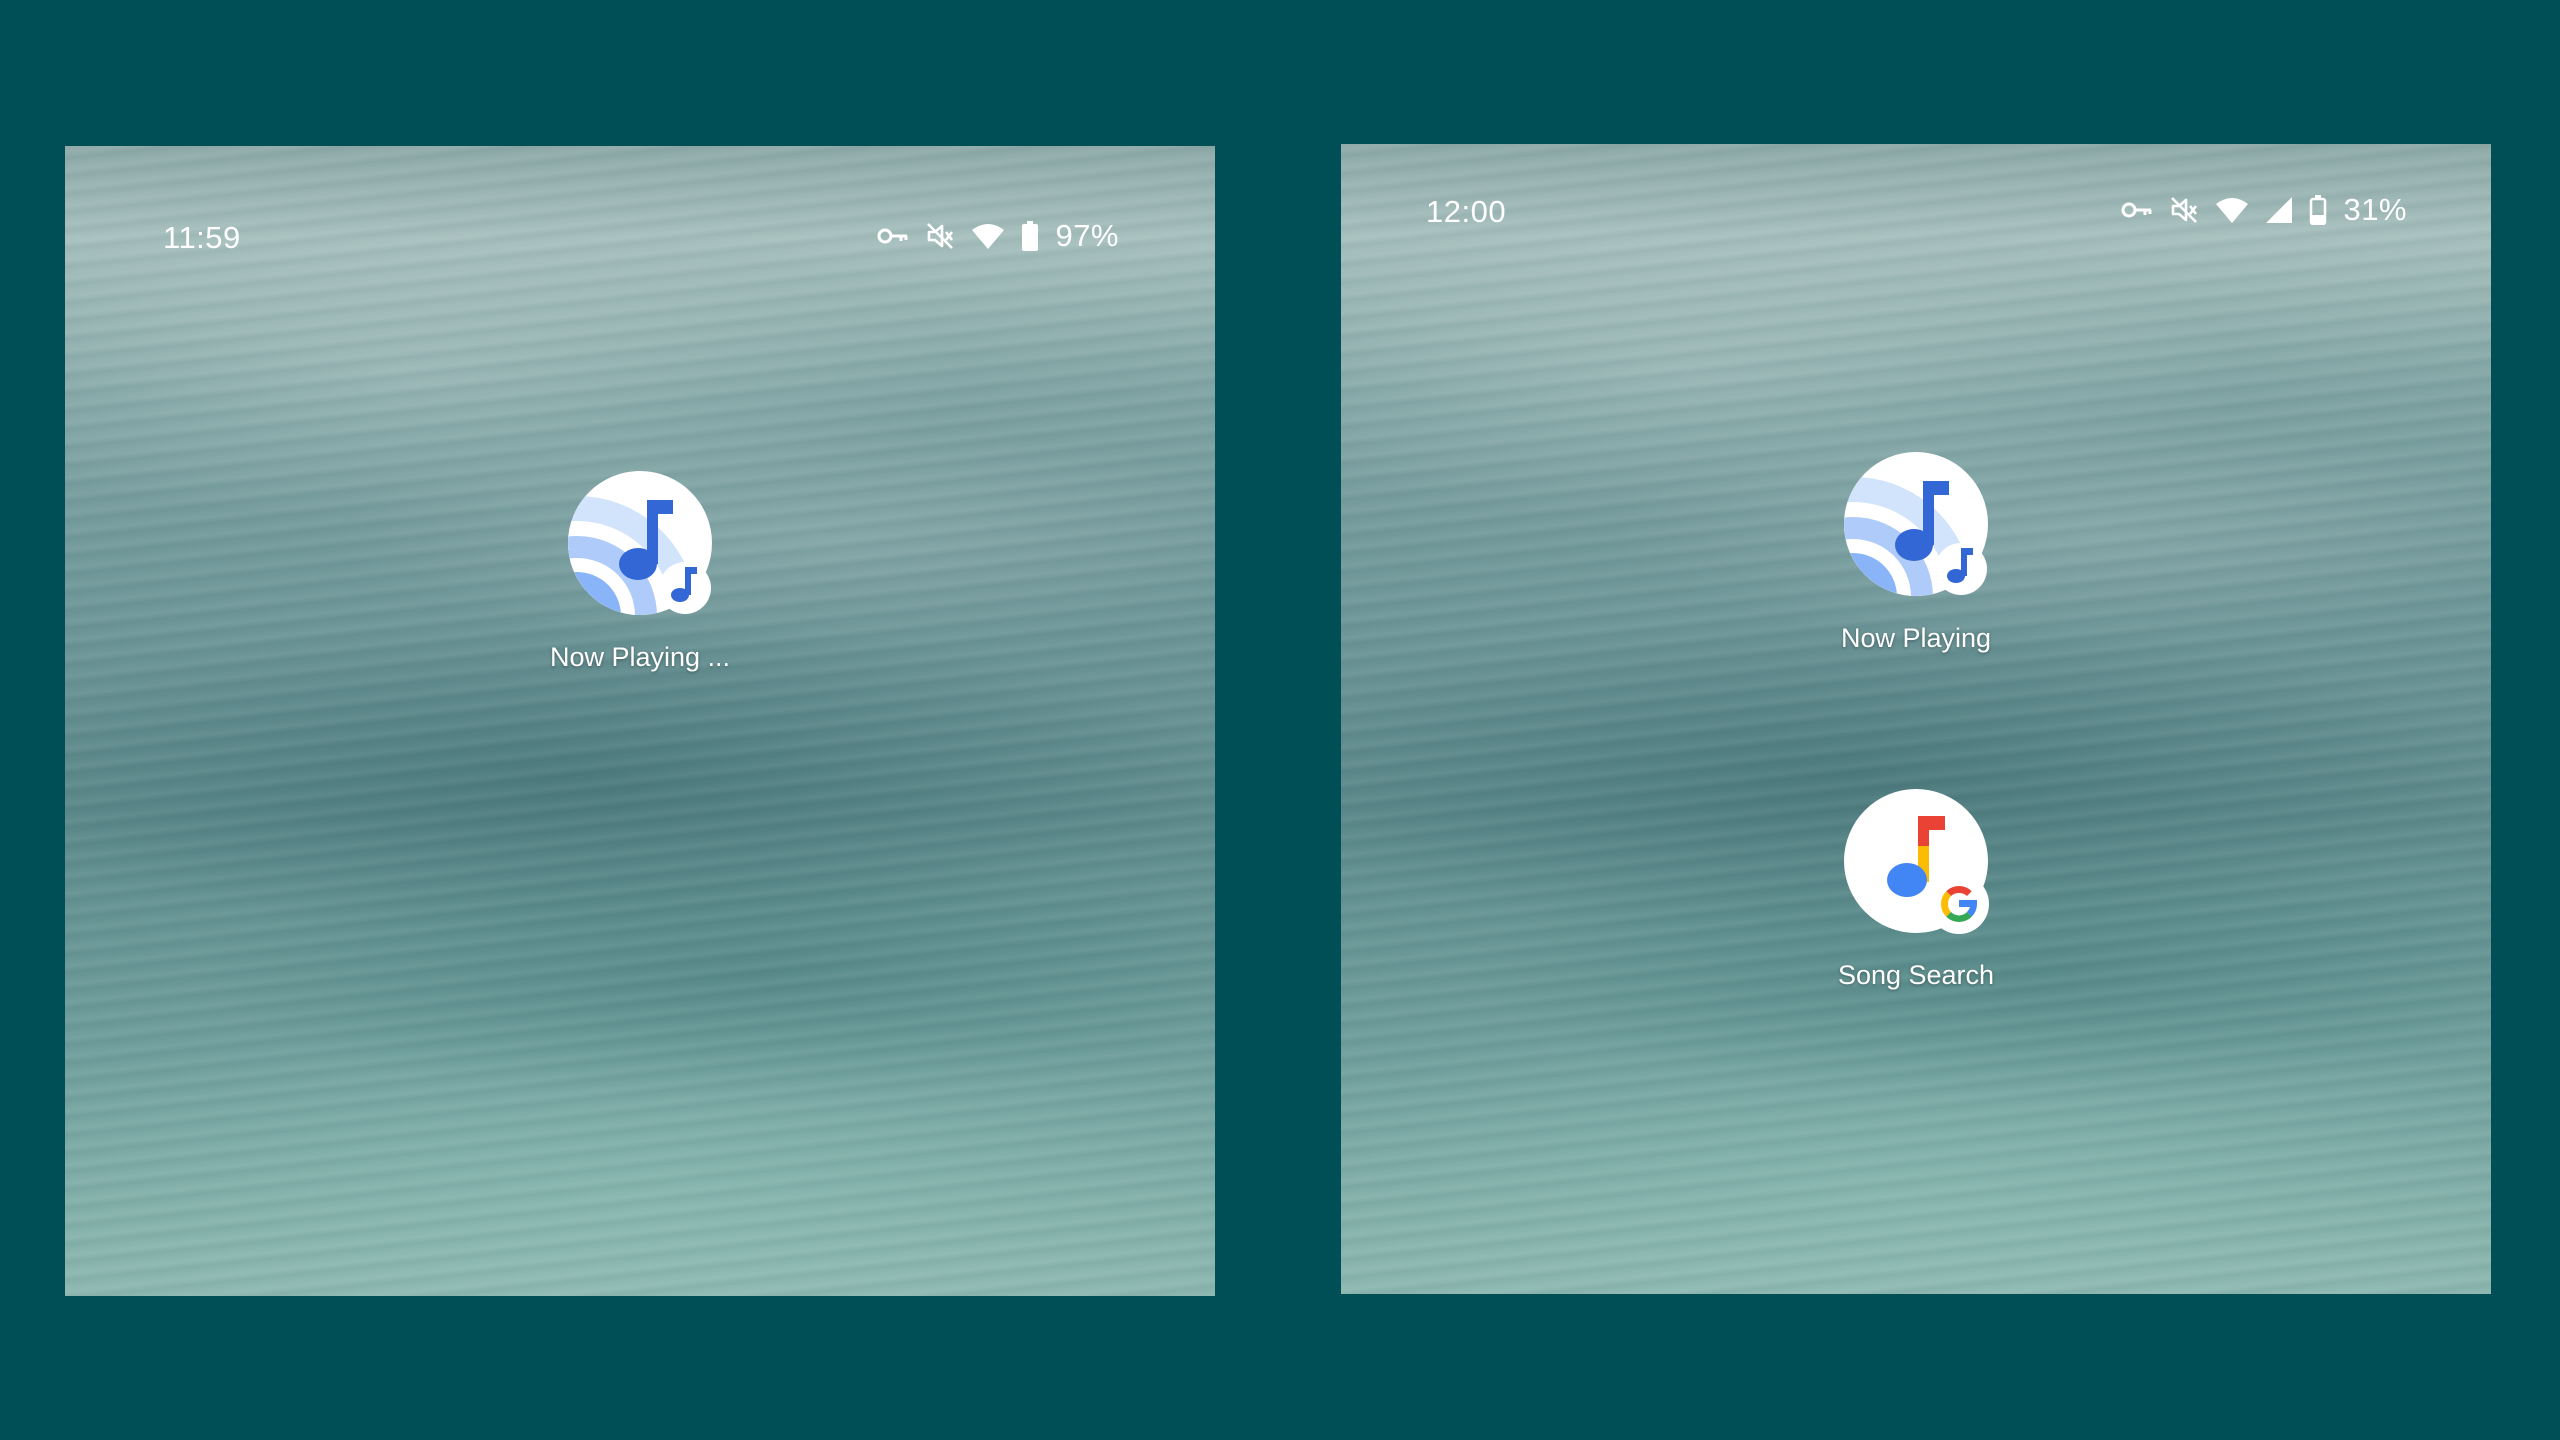 The image size is (2560, 1440). I want to click on app-now-playing: Now Playing, so click(1916, 552).